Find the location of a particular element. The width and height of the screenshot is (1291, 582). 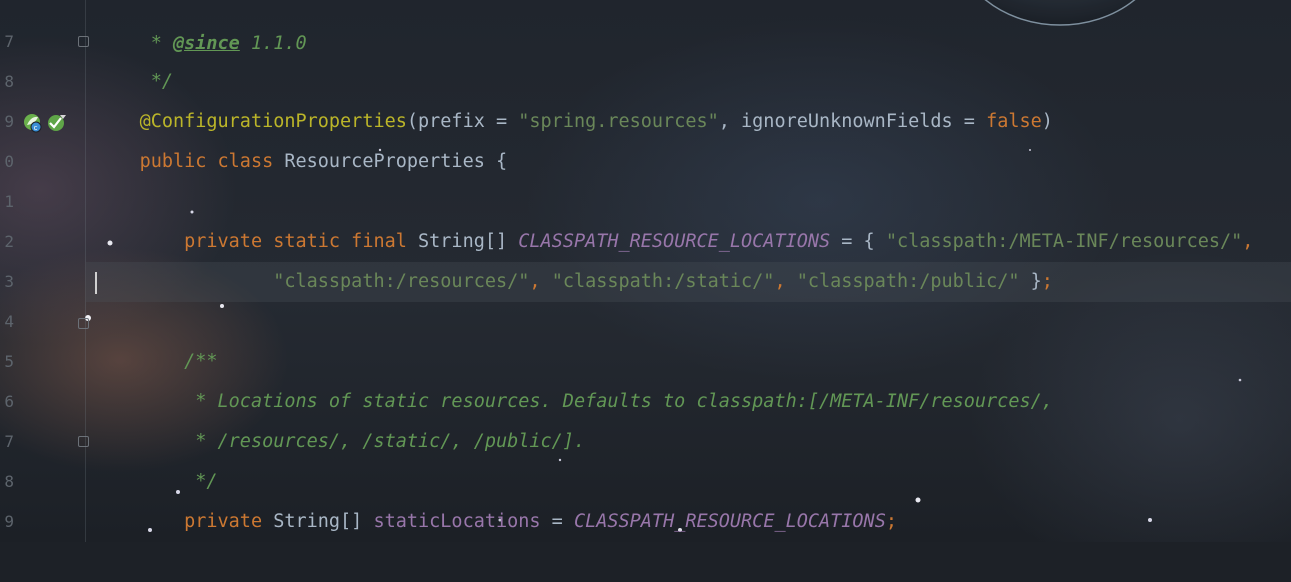

class-name: ResourceProperties { is located at coordinates (396, 161).